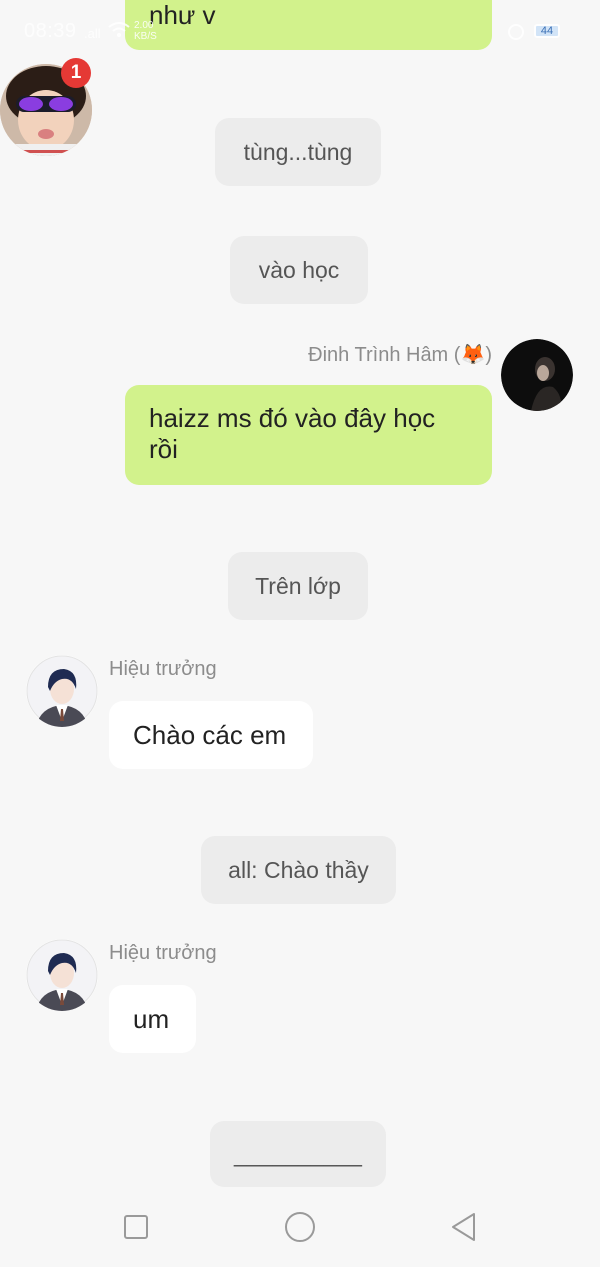 The width and height of the screenshot is (600, 1267). I want to click on message-text: Chào các em, so click(210, 735).